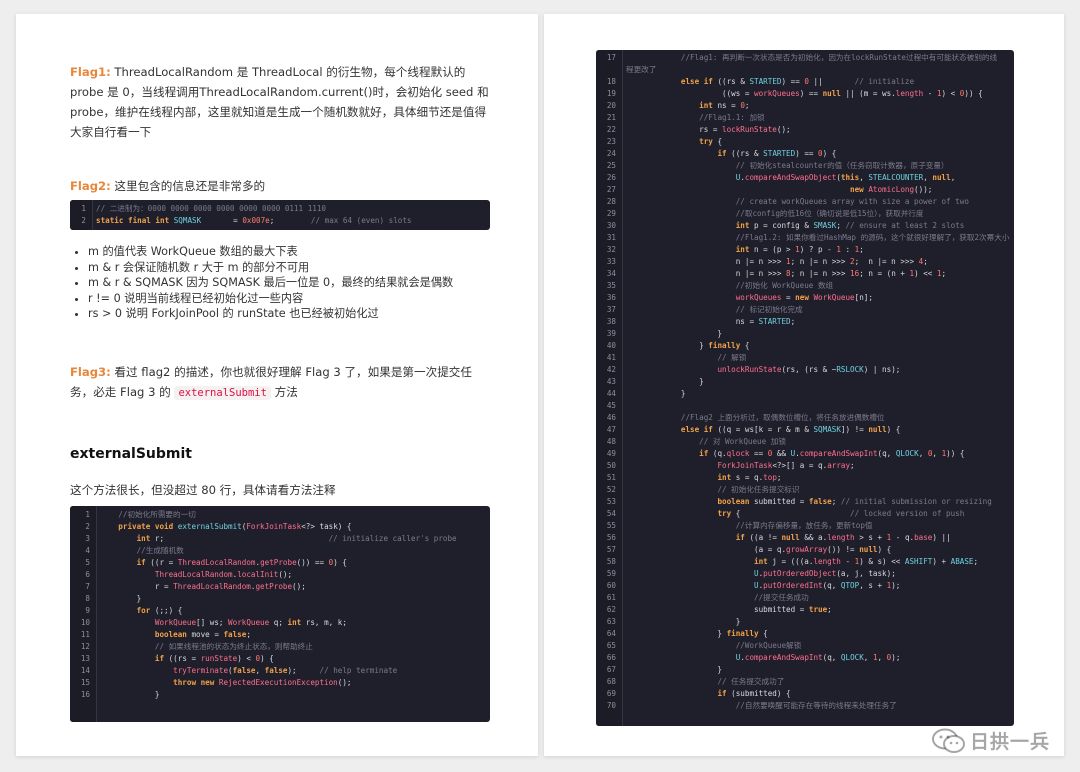  What do you see at coordinates (233, 646) in the screenshot?
I see `code-text: // 如果线程池的状态为终止状态，则帮助终止` at bounding box center [233, 646].